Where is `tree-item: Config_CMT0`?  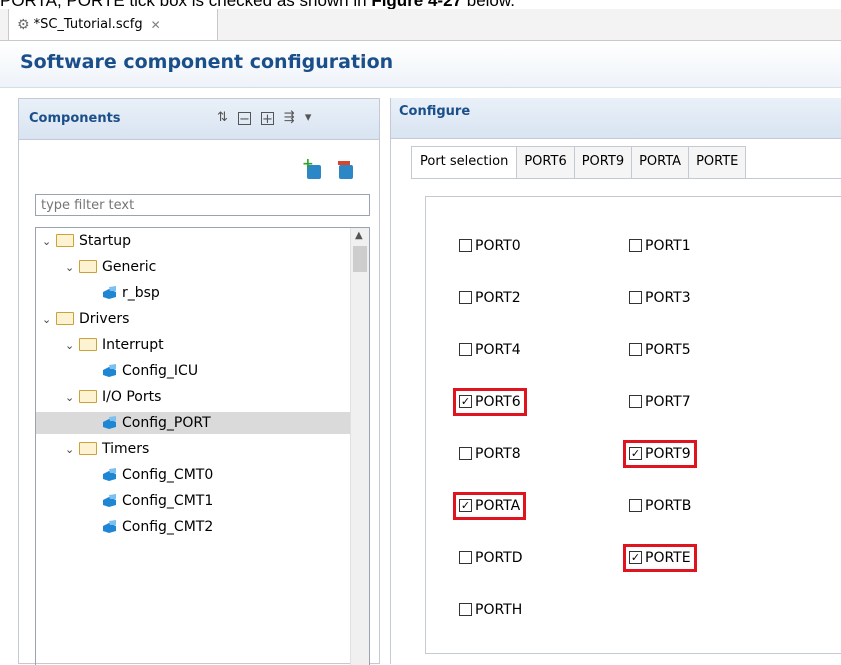 tree-item: Config_CMT0 is located at coordinates (202, 475).